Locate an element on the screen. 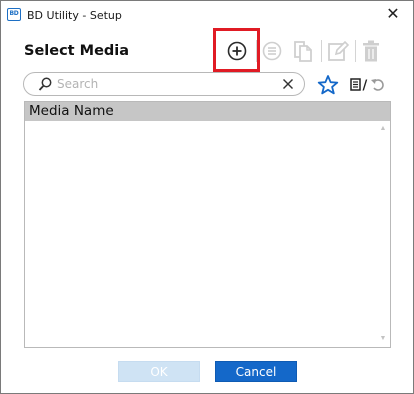  document-icon is located at coordinates (355, 84).